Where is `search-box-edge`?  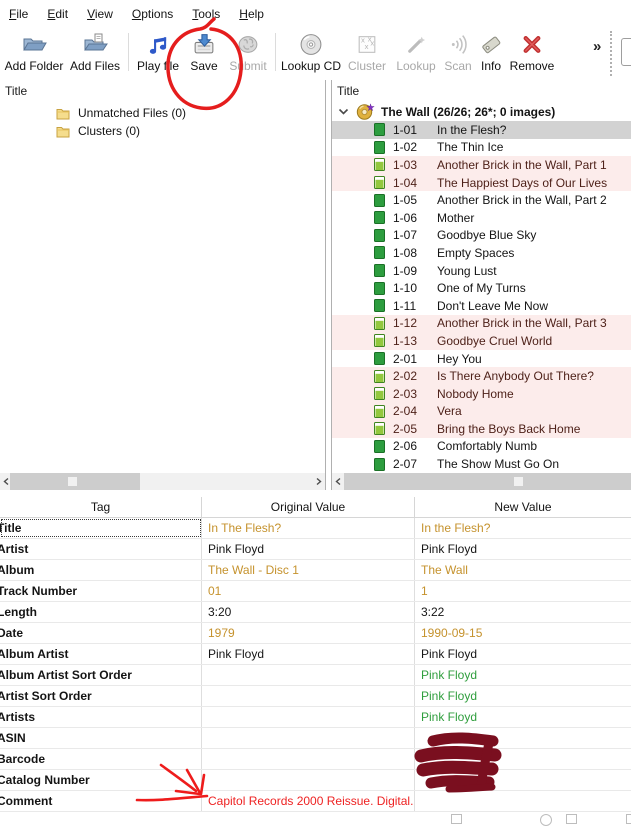 search-box-edge is located at coordinates (626, 52).